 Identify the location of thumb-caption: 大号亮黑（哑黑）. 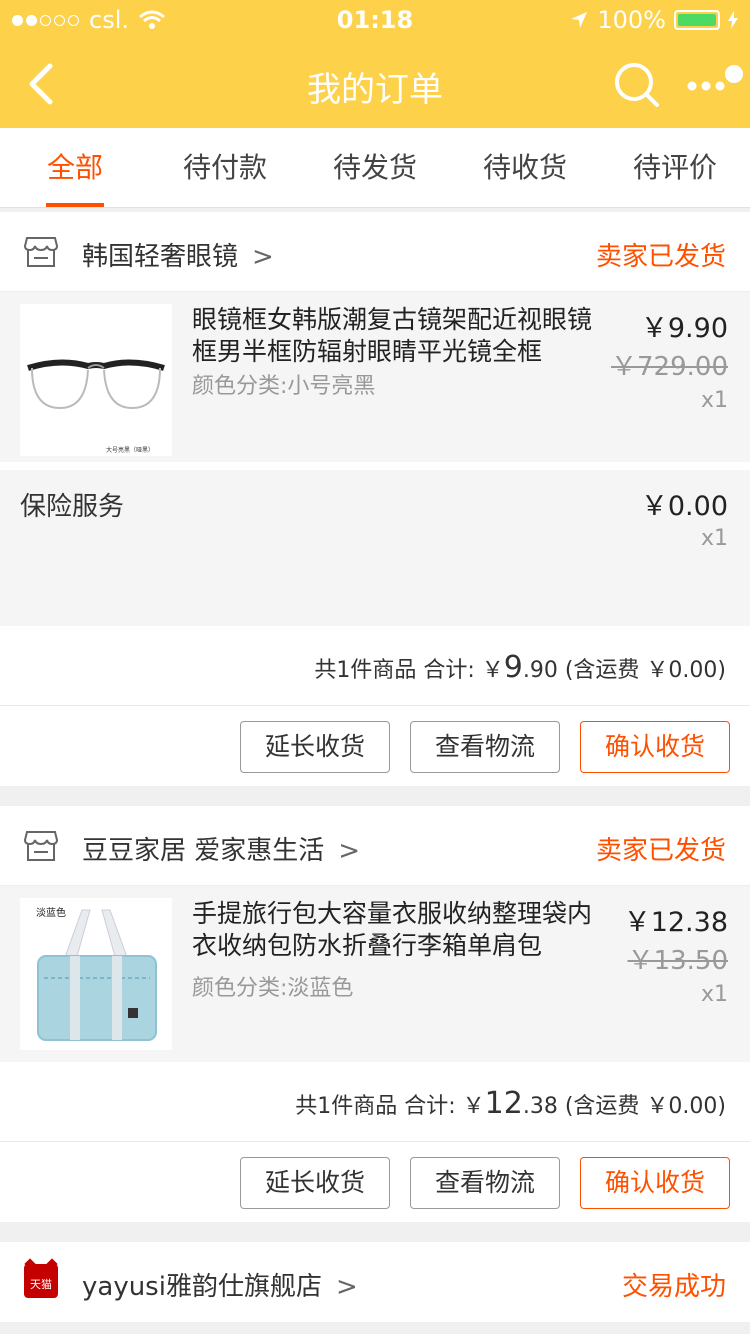
(130, 450).